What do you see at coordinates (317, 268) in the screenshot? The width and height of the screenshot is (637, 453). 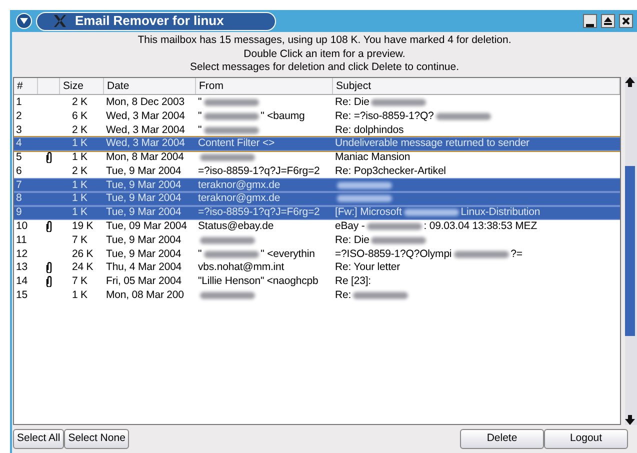 I see `message-row: 13 24 K Thu, 4 Mar 2004 vbs.nohat@mm.int Re: Your letter` at bounding box center [317, 268].